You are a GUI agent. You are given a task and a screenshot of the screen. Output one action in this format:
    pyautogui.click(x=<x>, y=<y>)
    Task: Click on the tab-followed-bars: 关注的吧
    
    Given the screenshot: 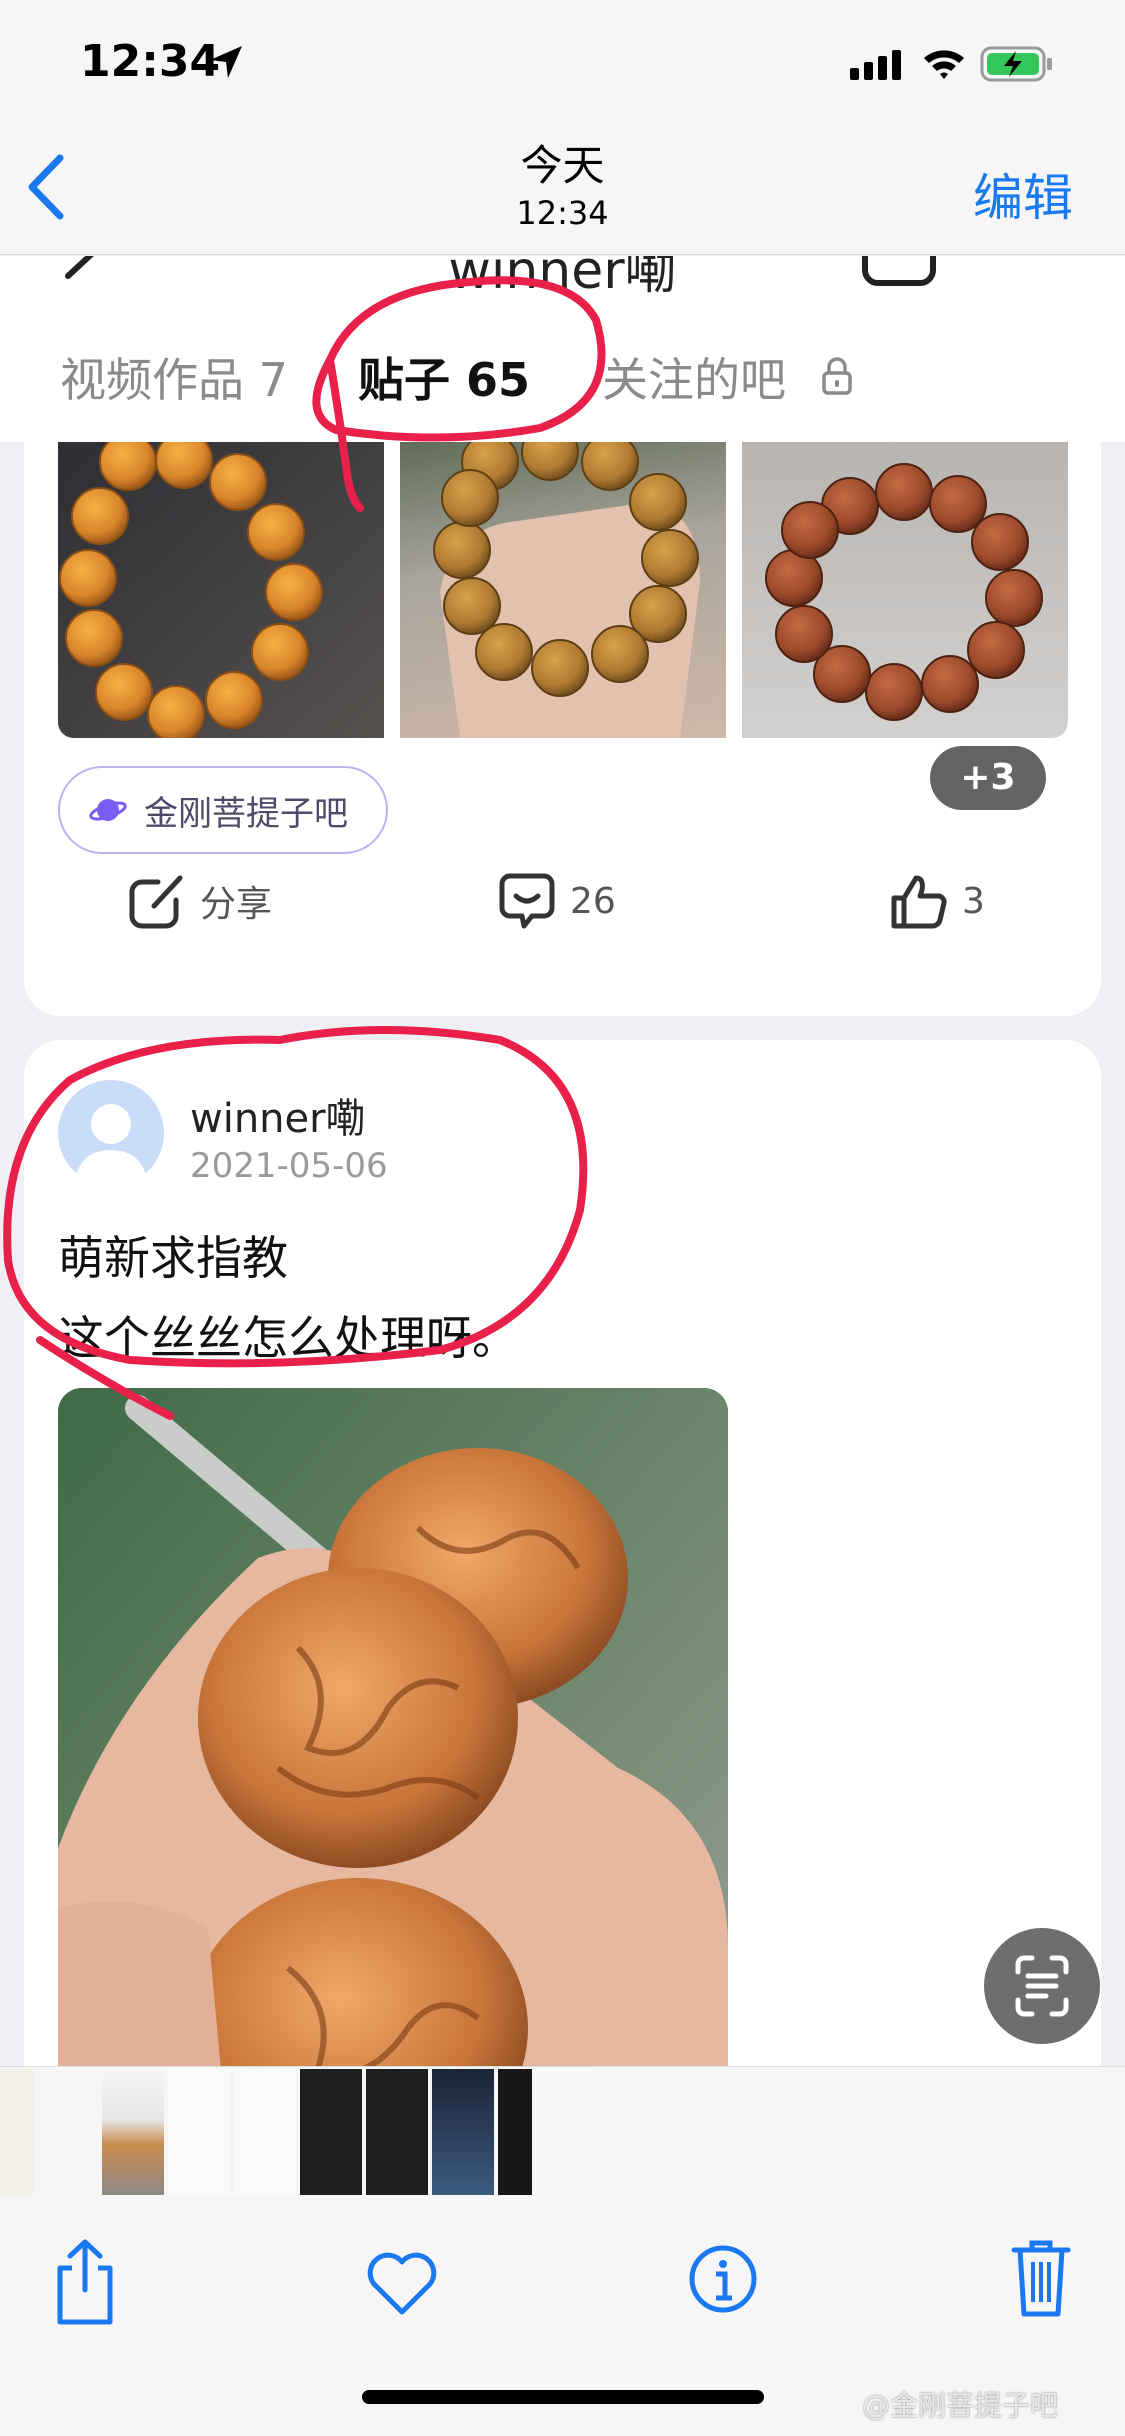 What is the action you would take?
    pyautogui.click(x=694, y=377)
    